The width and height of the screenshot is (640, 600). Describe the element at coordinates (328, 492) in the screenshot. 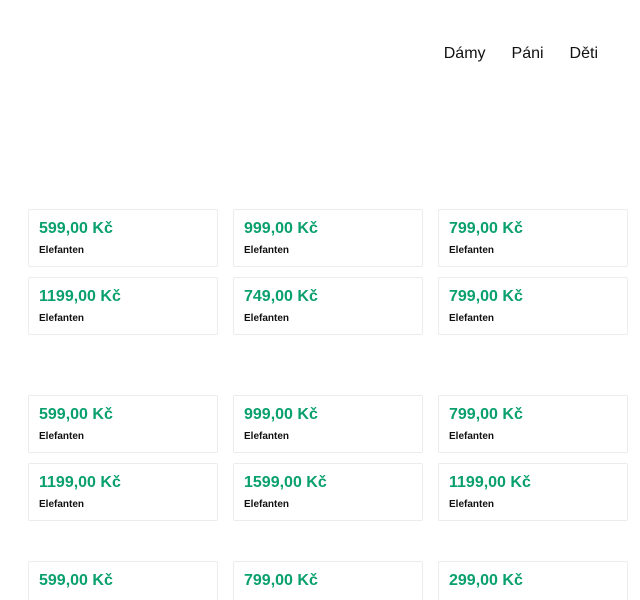

I see `product-card: 1599,00 Kč Elefanten` at that location.